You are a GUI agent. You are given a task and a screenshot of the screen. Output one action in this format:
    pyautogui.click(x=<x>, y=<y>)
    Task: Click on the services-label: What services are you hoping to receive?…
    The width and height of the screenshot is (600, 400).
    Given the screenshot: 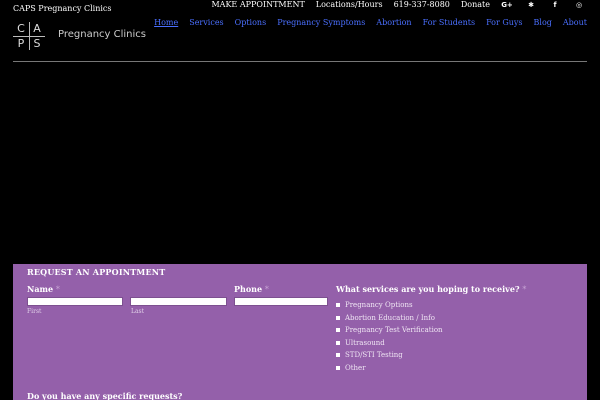 What is the action you would take?
    pyautogui.click(x=431, y=289)
    